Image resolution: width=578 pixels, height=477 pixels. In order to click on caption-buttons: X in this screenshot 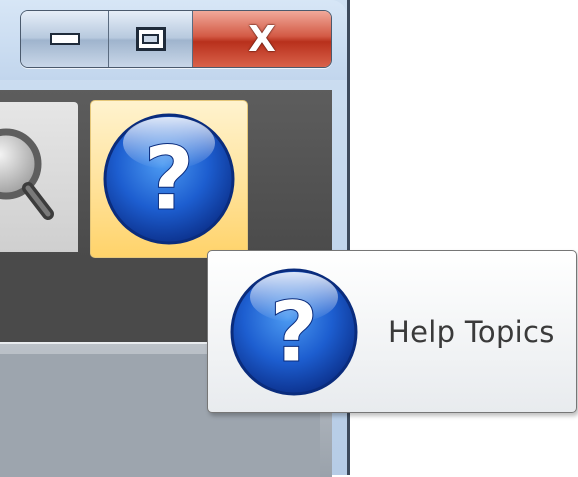, I will do `click(176, 39)`.